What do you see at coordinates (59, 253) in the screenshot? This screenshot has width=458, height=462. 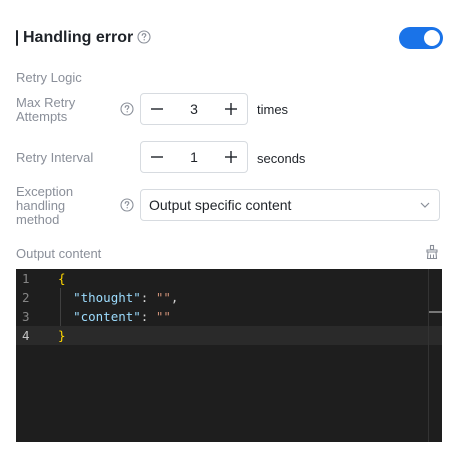 I see `output-content-label: Output content` at bounding box center [59, 253].